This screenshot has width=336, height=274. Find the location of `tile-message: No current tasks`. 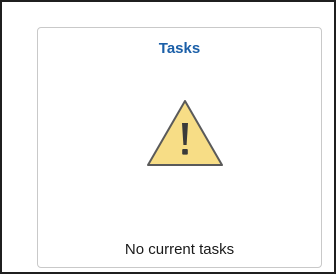

tile-message: No current tasks is located at coordinates (179, 249).